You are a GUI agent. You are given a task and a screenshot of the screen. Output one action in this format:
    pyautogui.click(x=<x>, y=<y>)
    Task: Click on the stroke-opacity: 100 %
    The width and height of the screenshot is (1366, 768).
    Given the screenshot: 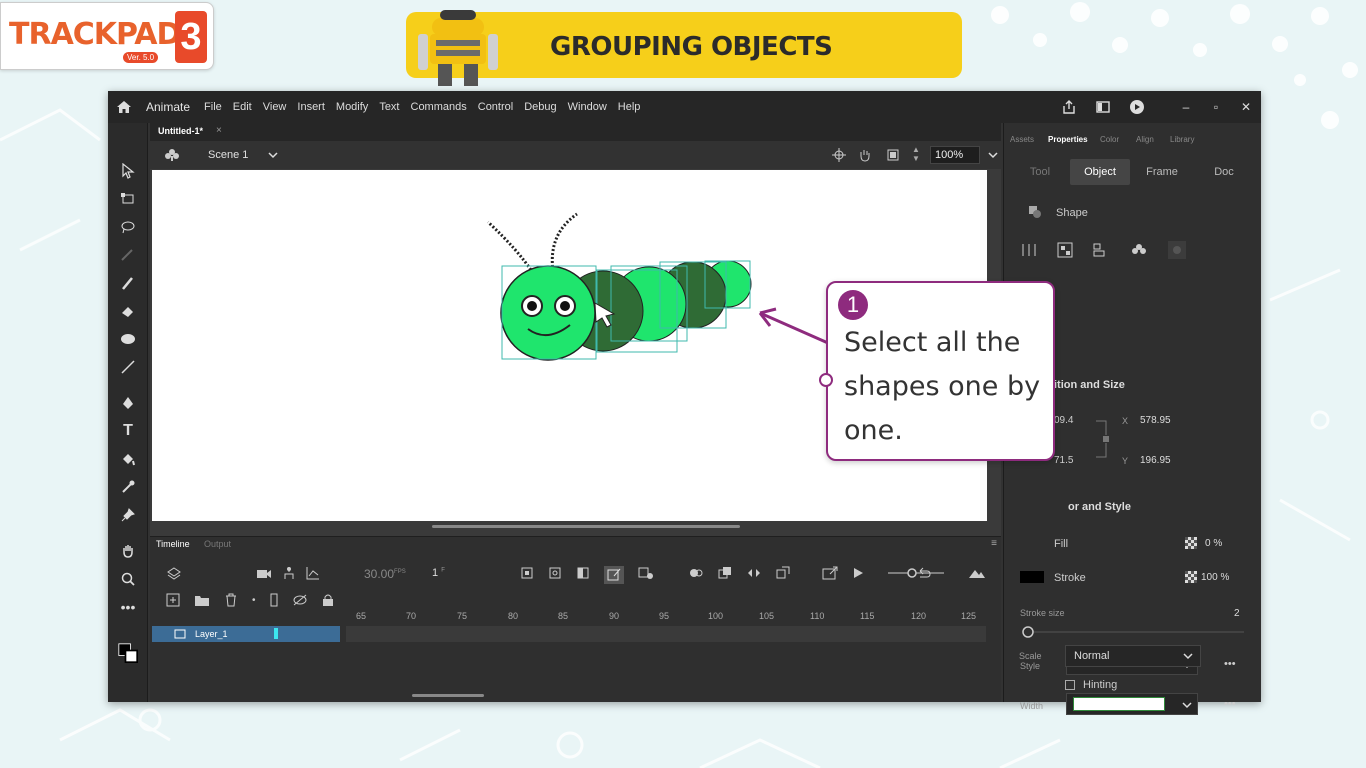 What is the action you would take?
    pyautogui.click(x=1215, y=577)
    